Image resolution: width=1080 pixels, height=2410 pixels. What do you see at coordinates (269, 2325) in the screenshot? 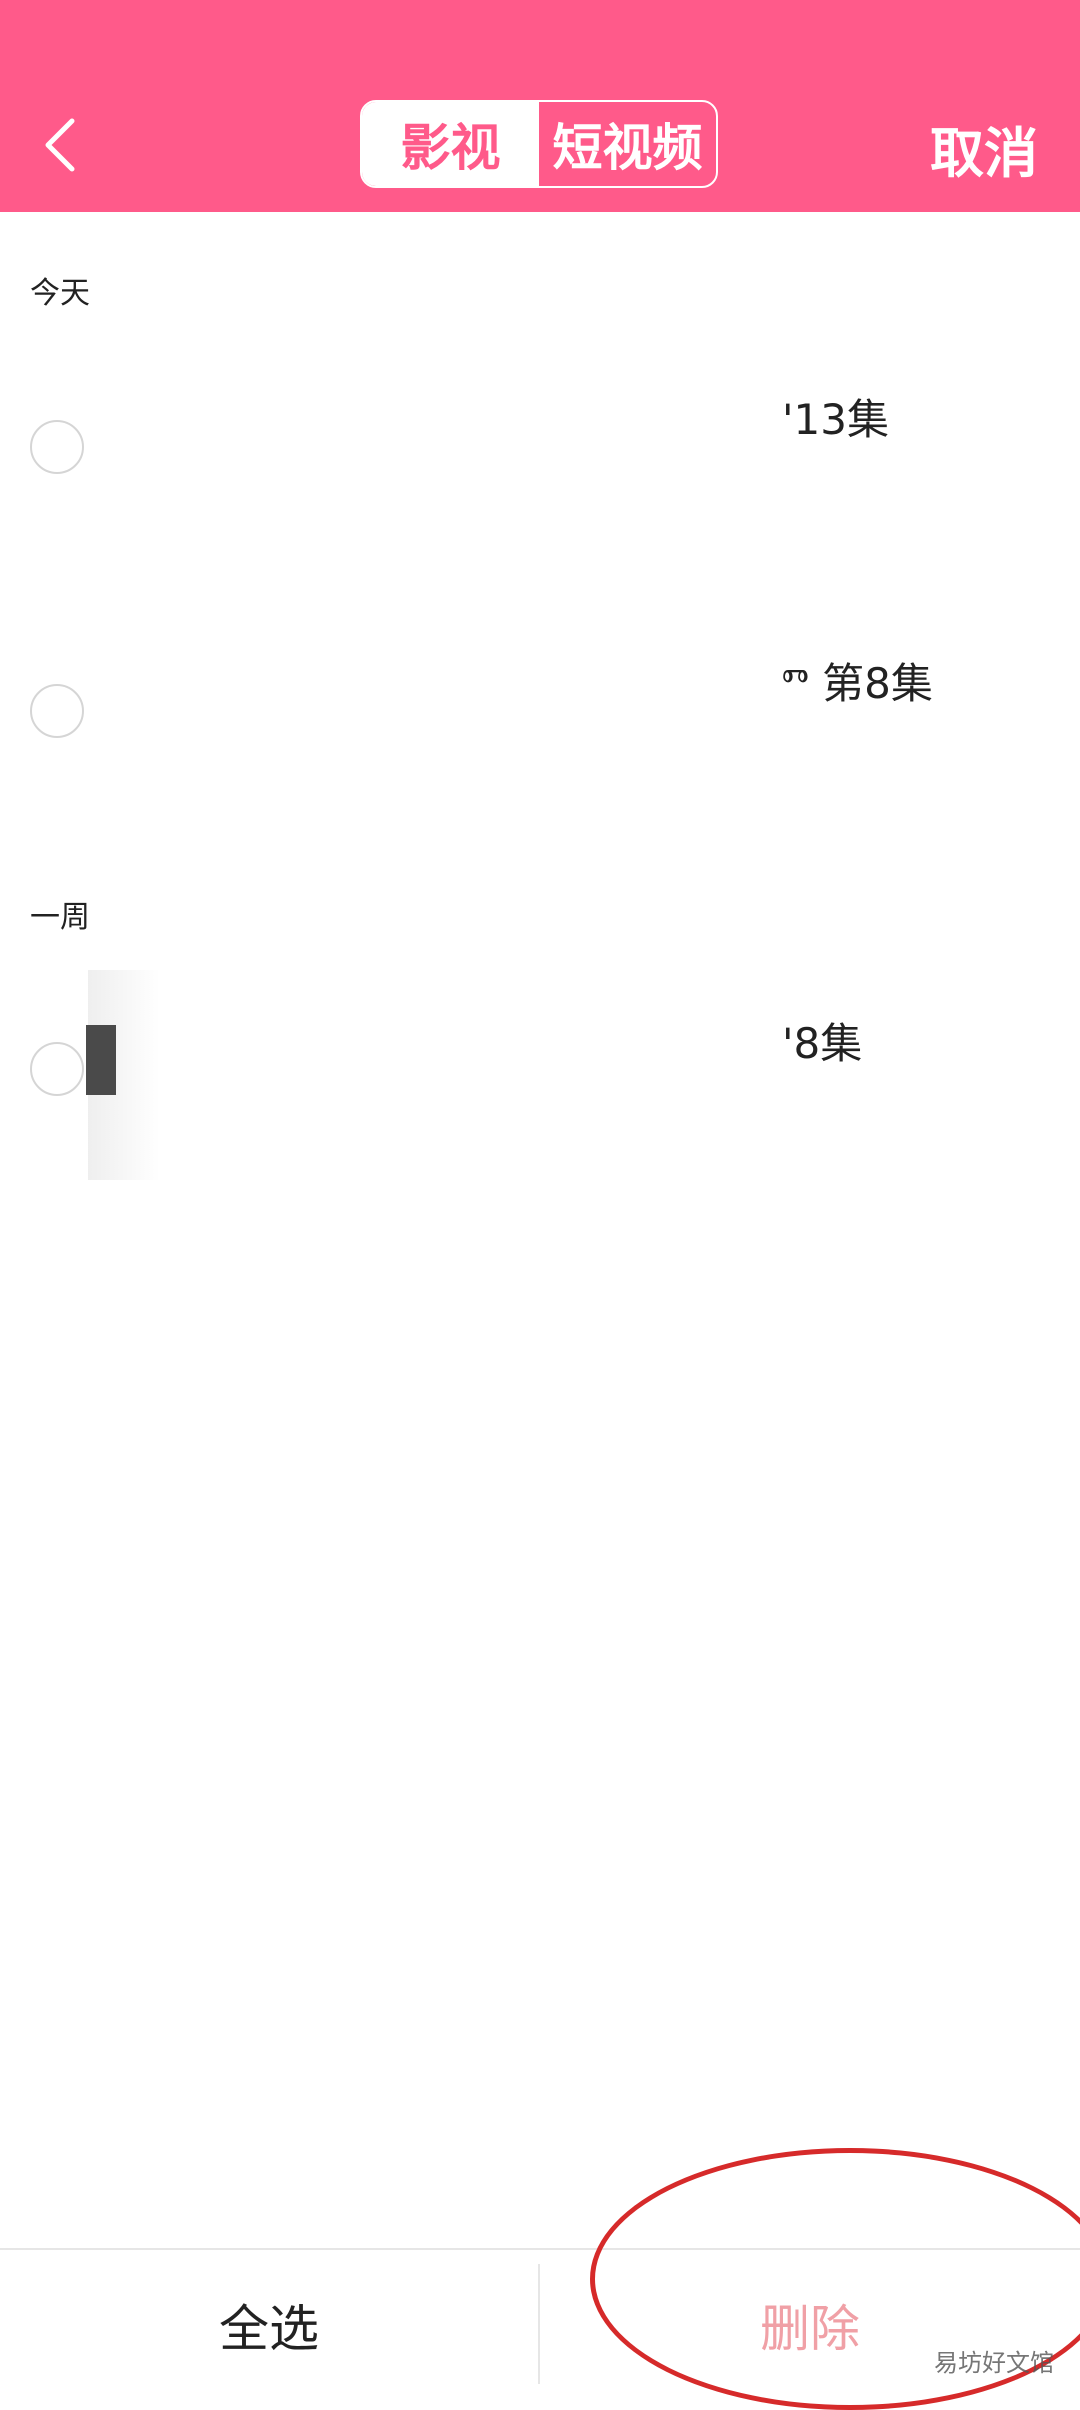
I see `select-all-button: 全选` at bounding box center [269, 2325].